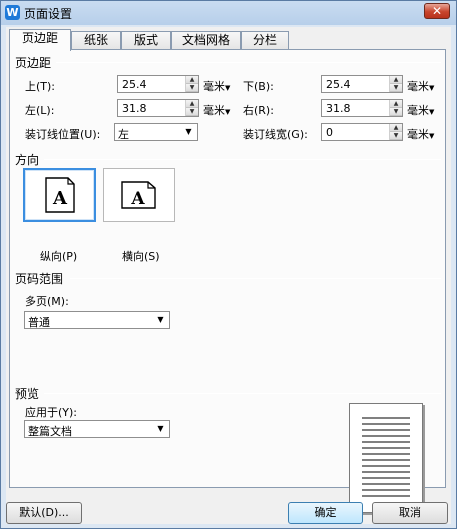 The height and width of the screenshot is (529, 457). I want to click on apply-to-label: 应用于(Y):, so click(51, 412).